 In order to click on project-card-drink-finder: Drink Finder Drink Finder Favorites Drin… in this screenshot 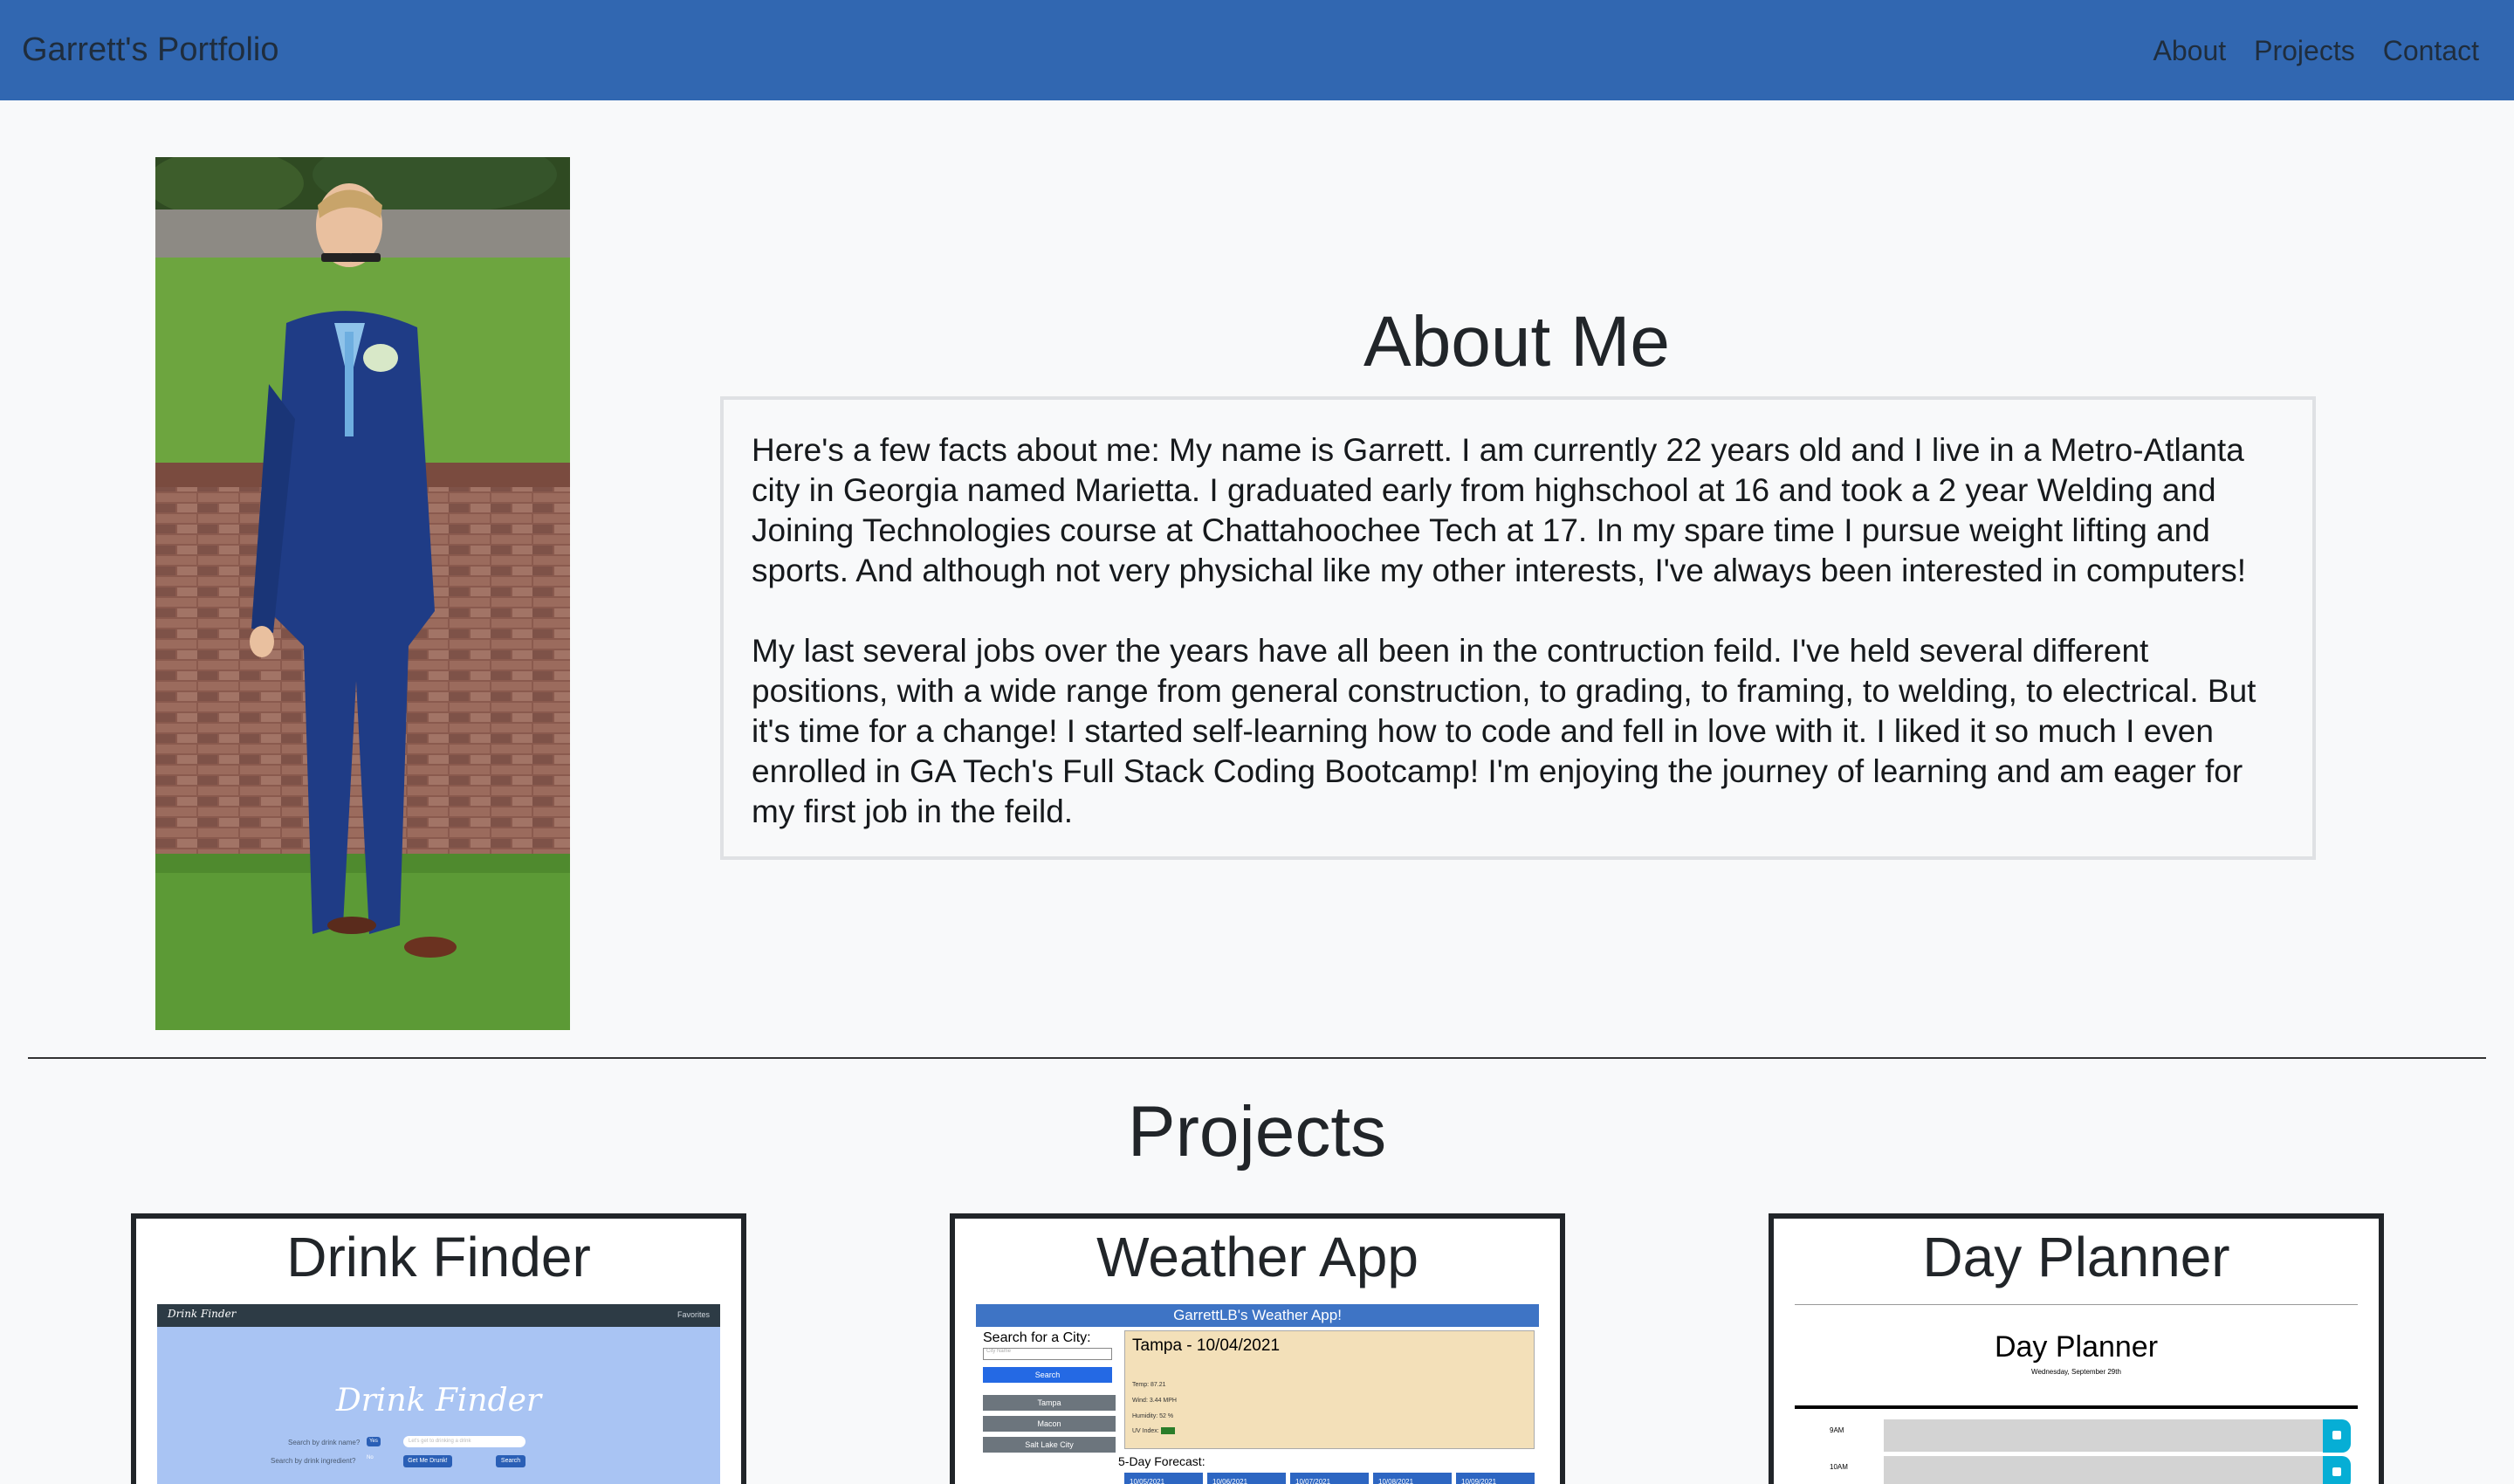, I will do `click(439, 1348)`.